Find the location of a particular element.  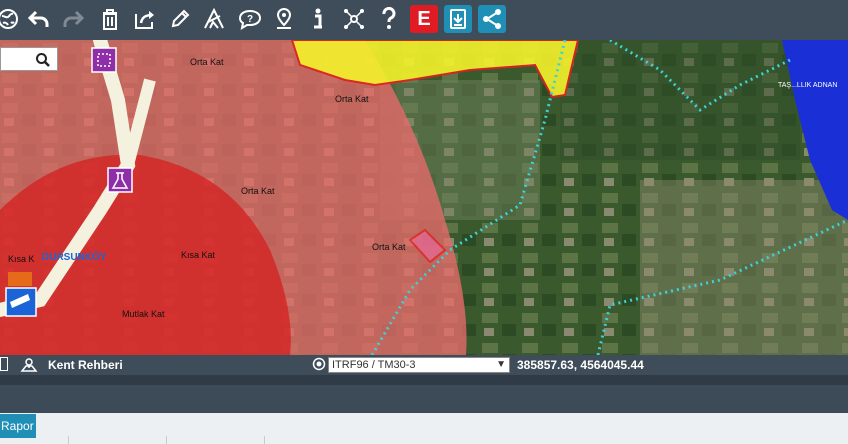

coordinate-readout: 385857.63, 4564045.44 is located at coordinates (580, 365).